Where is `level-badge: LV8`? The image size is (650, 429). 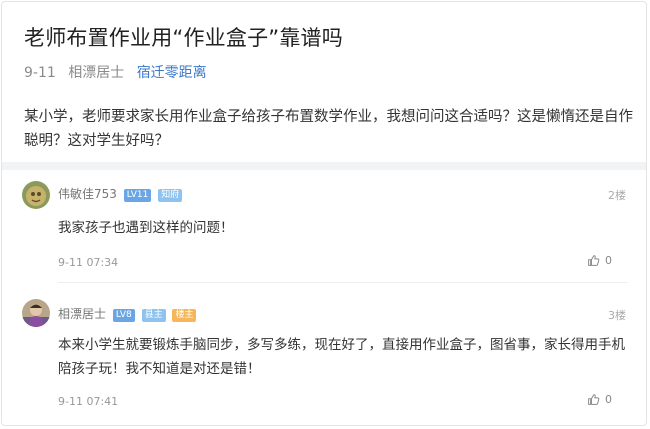 level-badge: LV8 is located at coordinates (123, 315).